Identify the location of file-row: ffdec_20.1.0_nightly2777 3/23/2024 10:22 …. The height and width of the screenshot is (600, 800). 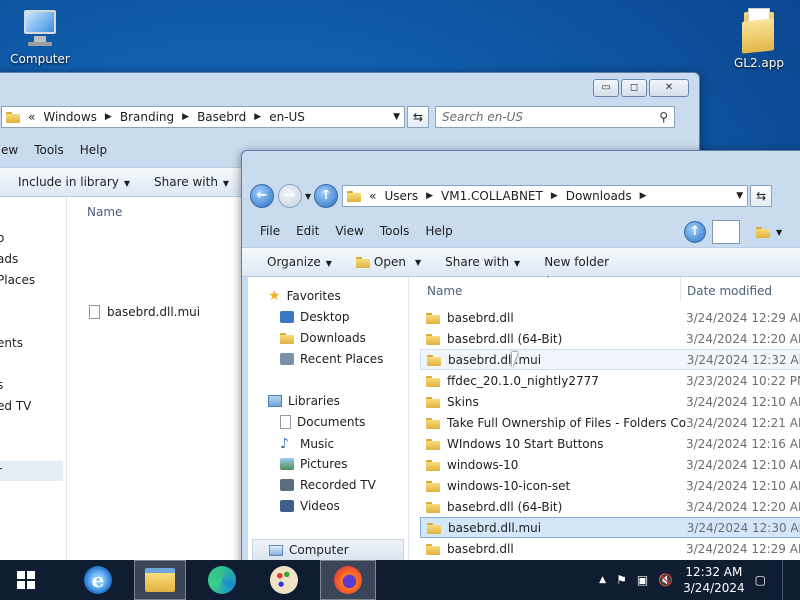
(610, 380).